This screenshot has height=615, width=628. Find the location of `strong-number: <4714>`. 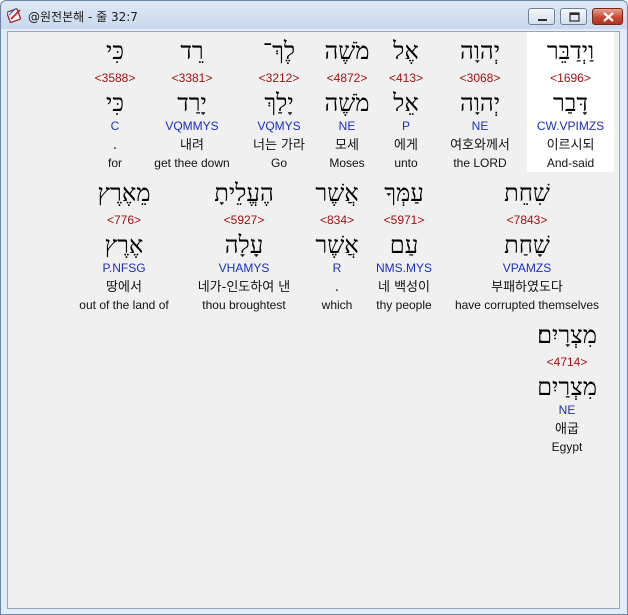

strong-number: <4714> is located at coordinates (567, 362).